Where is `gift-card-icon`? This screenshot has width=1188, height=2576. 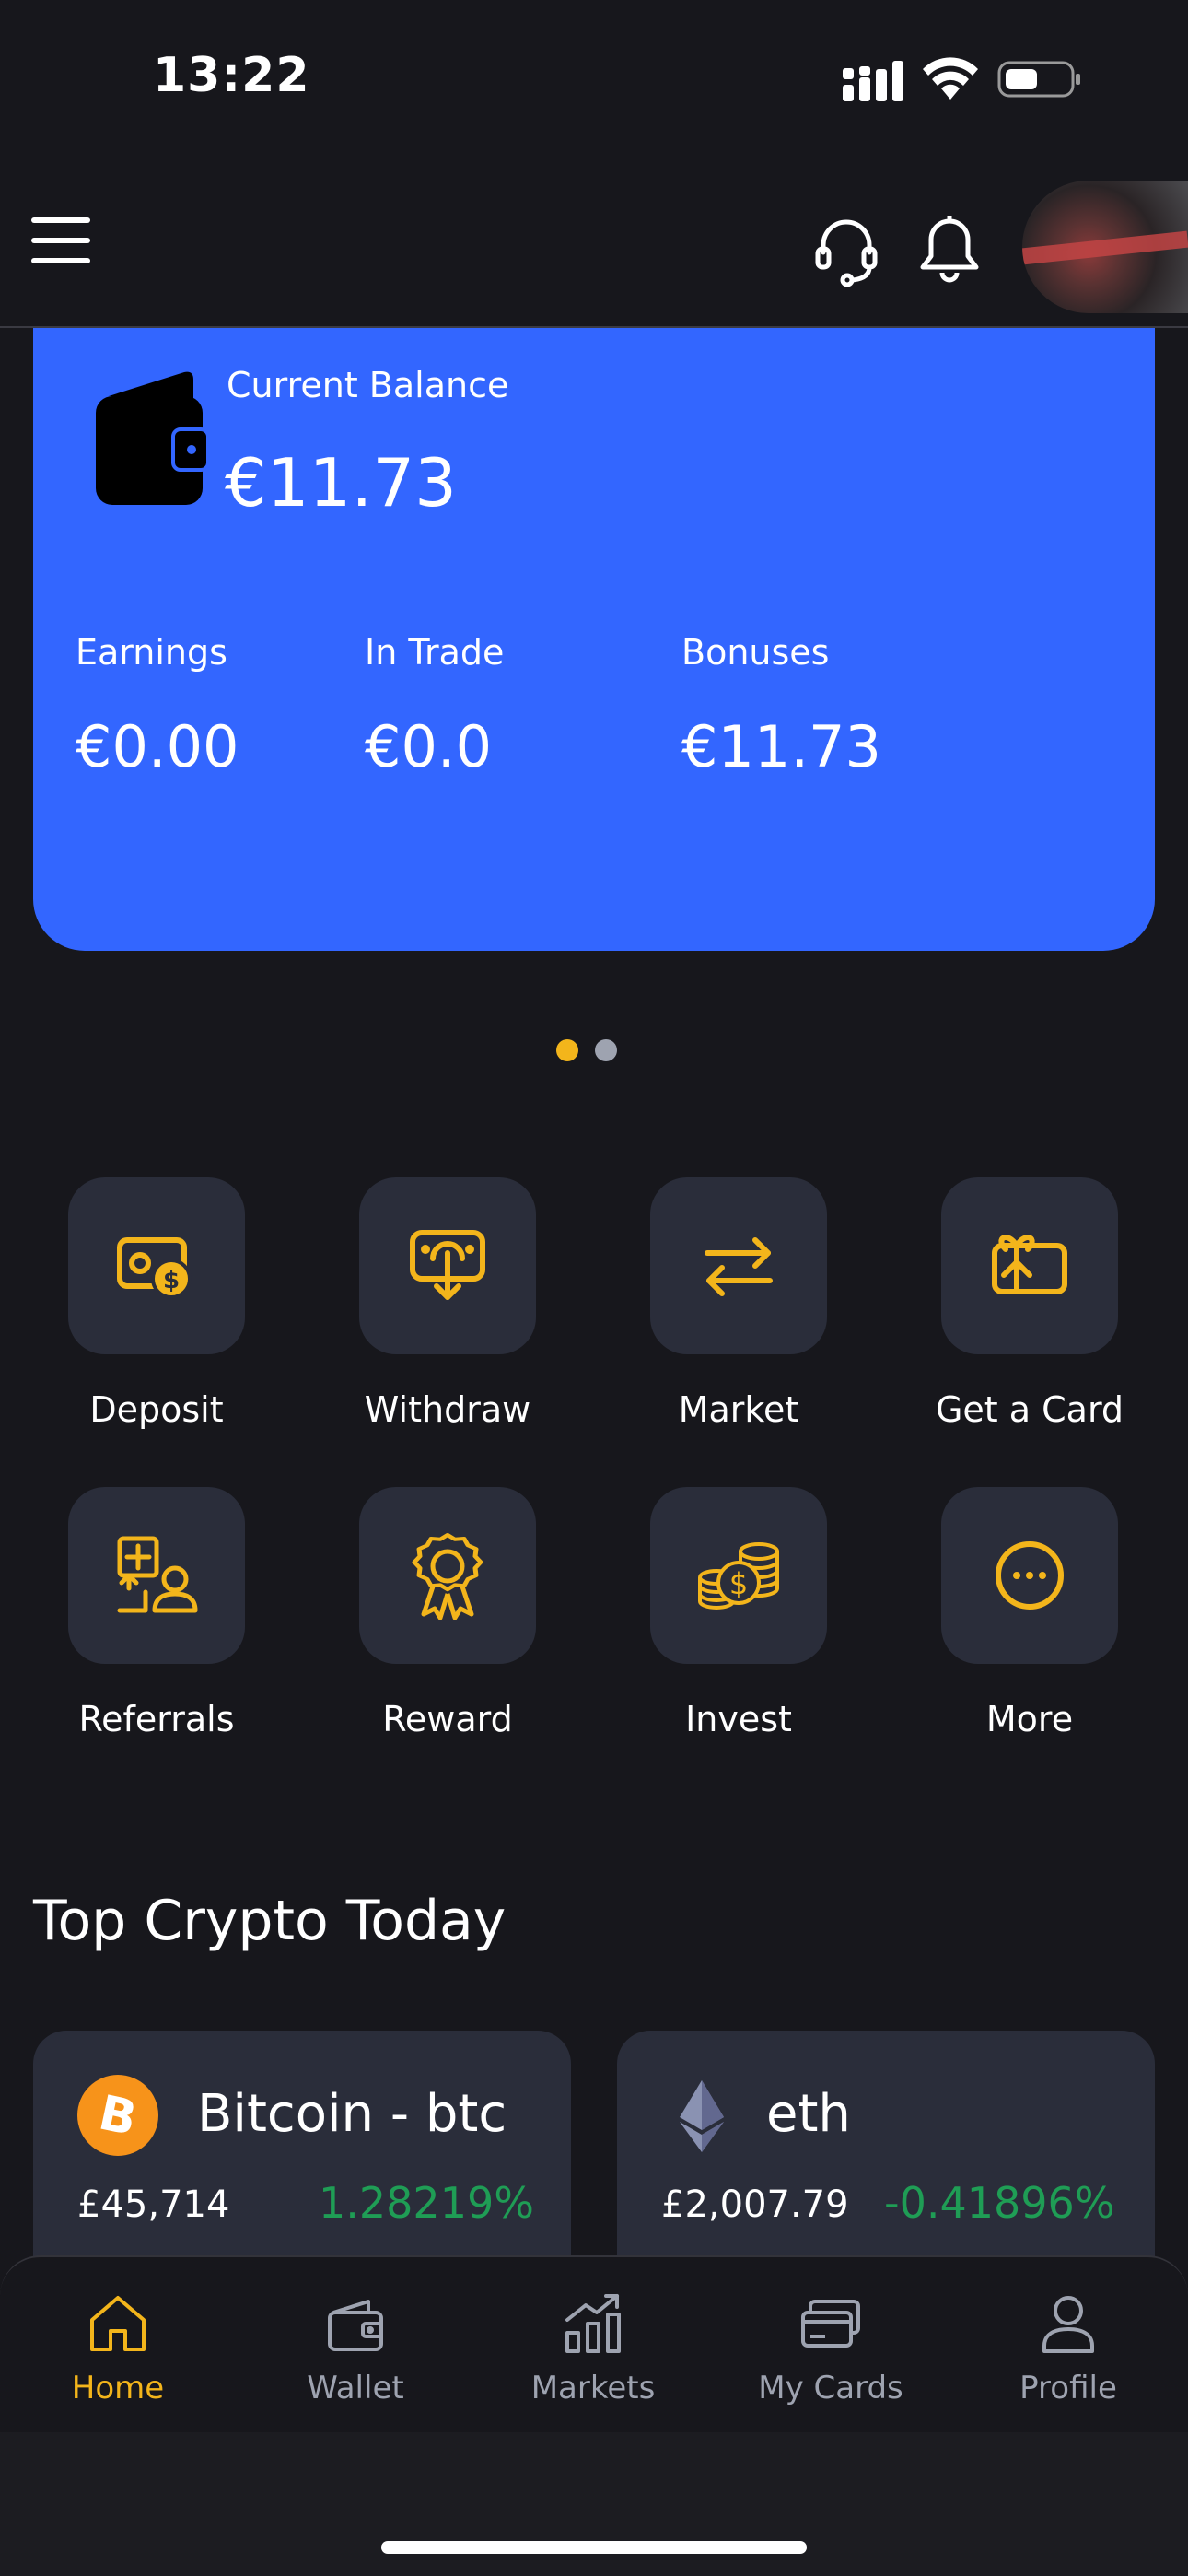 gift-card-icon is located at coordinates (1029, 1264).